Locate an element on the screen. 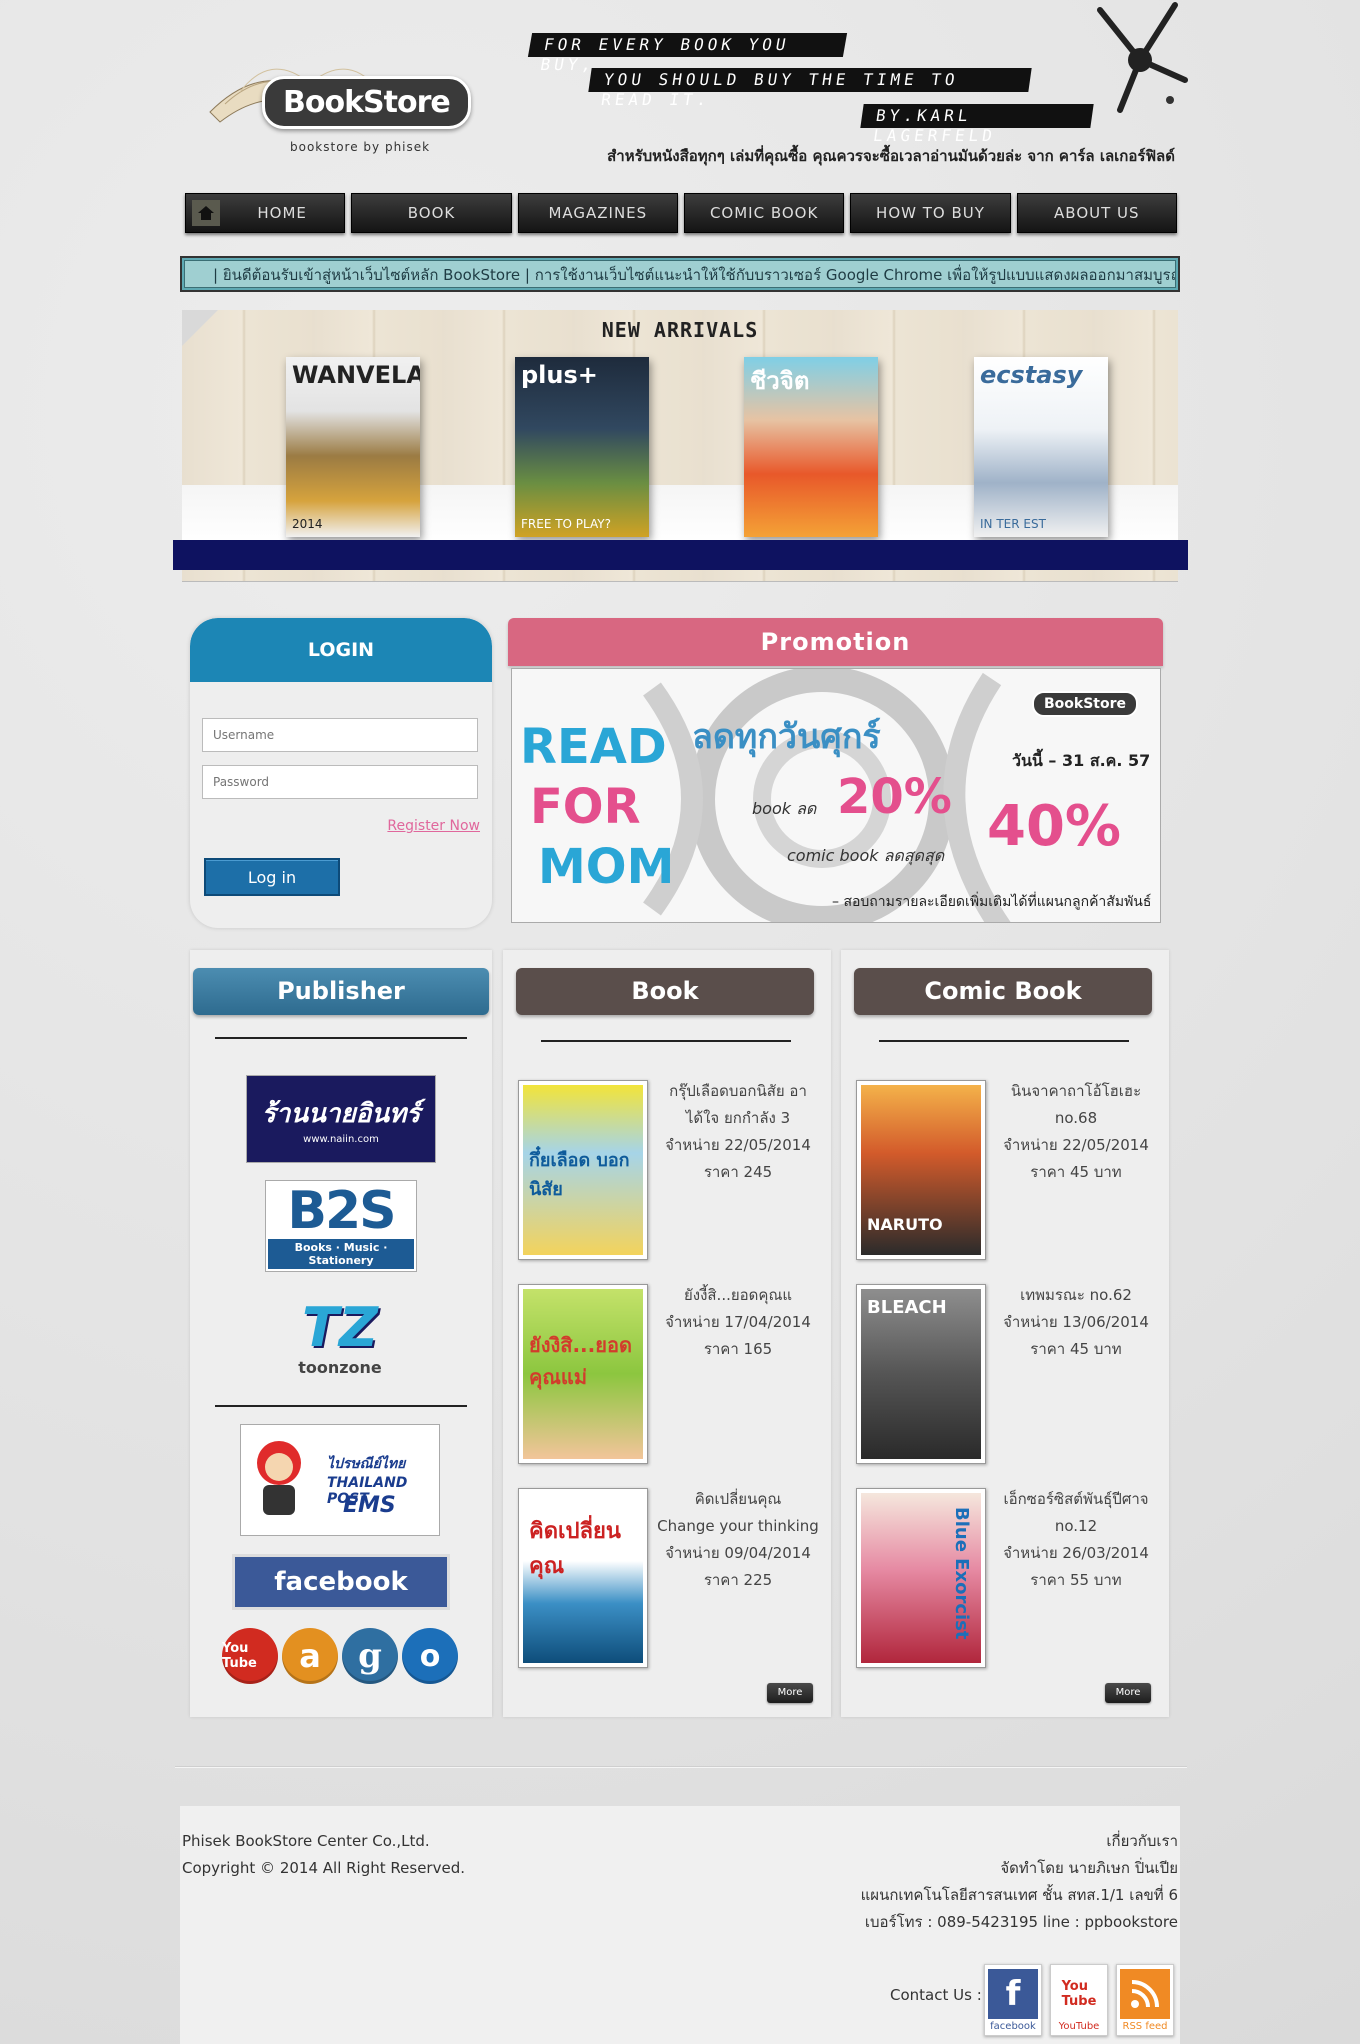  facebook-banner: facebook is located at coordinates (341, 1582).